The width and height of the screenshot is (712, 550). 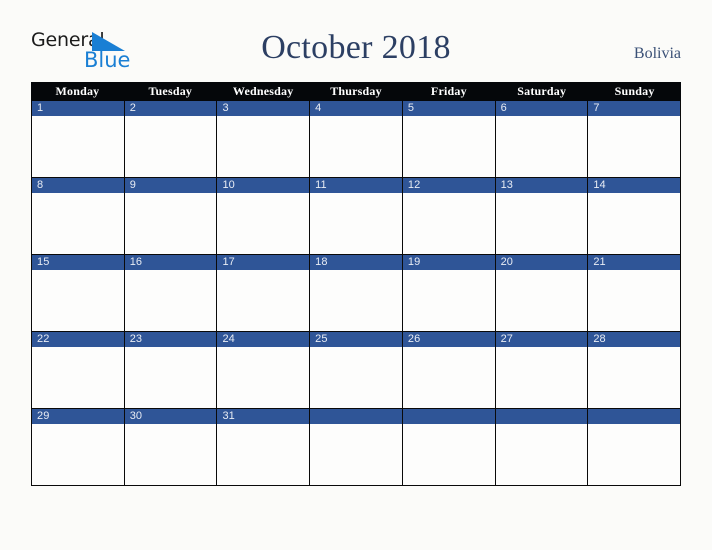 I want to click on day-number-bar: 18, so click(x=356, y=262).